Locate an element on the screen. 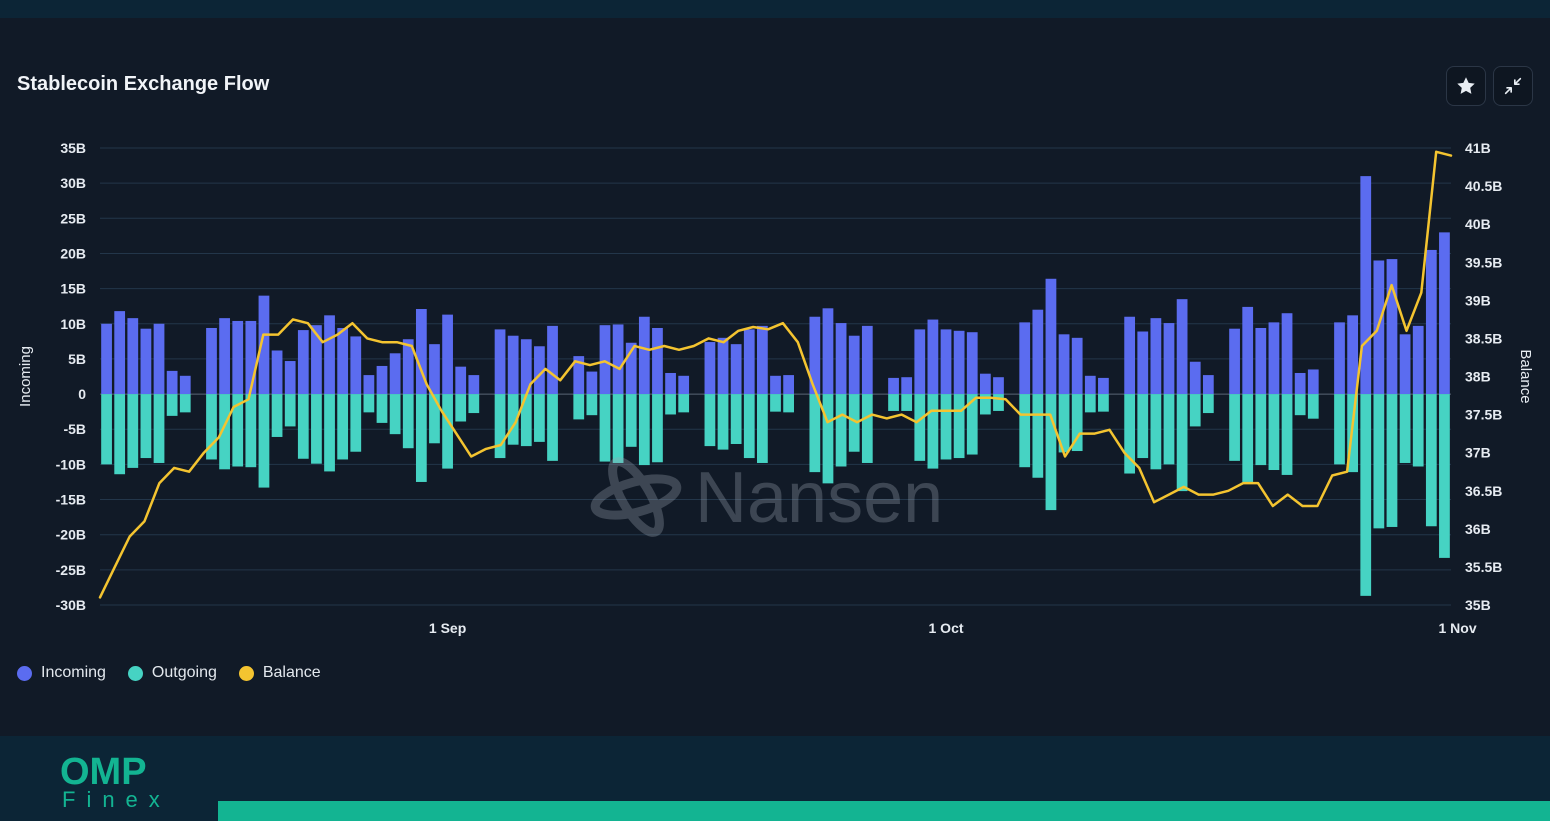  y2-tick-label: 35.5B is located at coordinates (1483, 567).